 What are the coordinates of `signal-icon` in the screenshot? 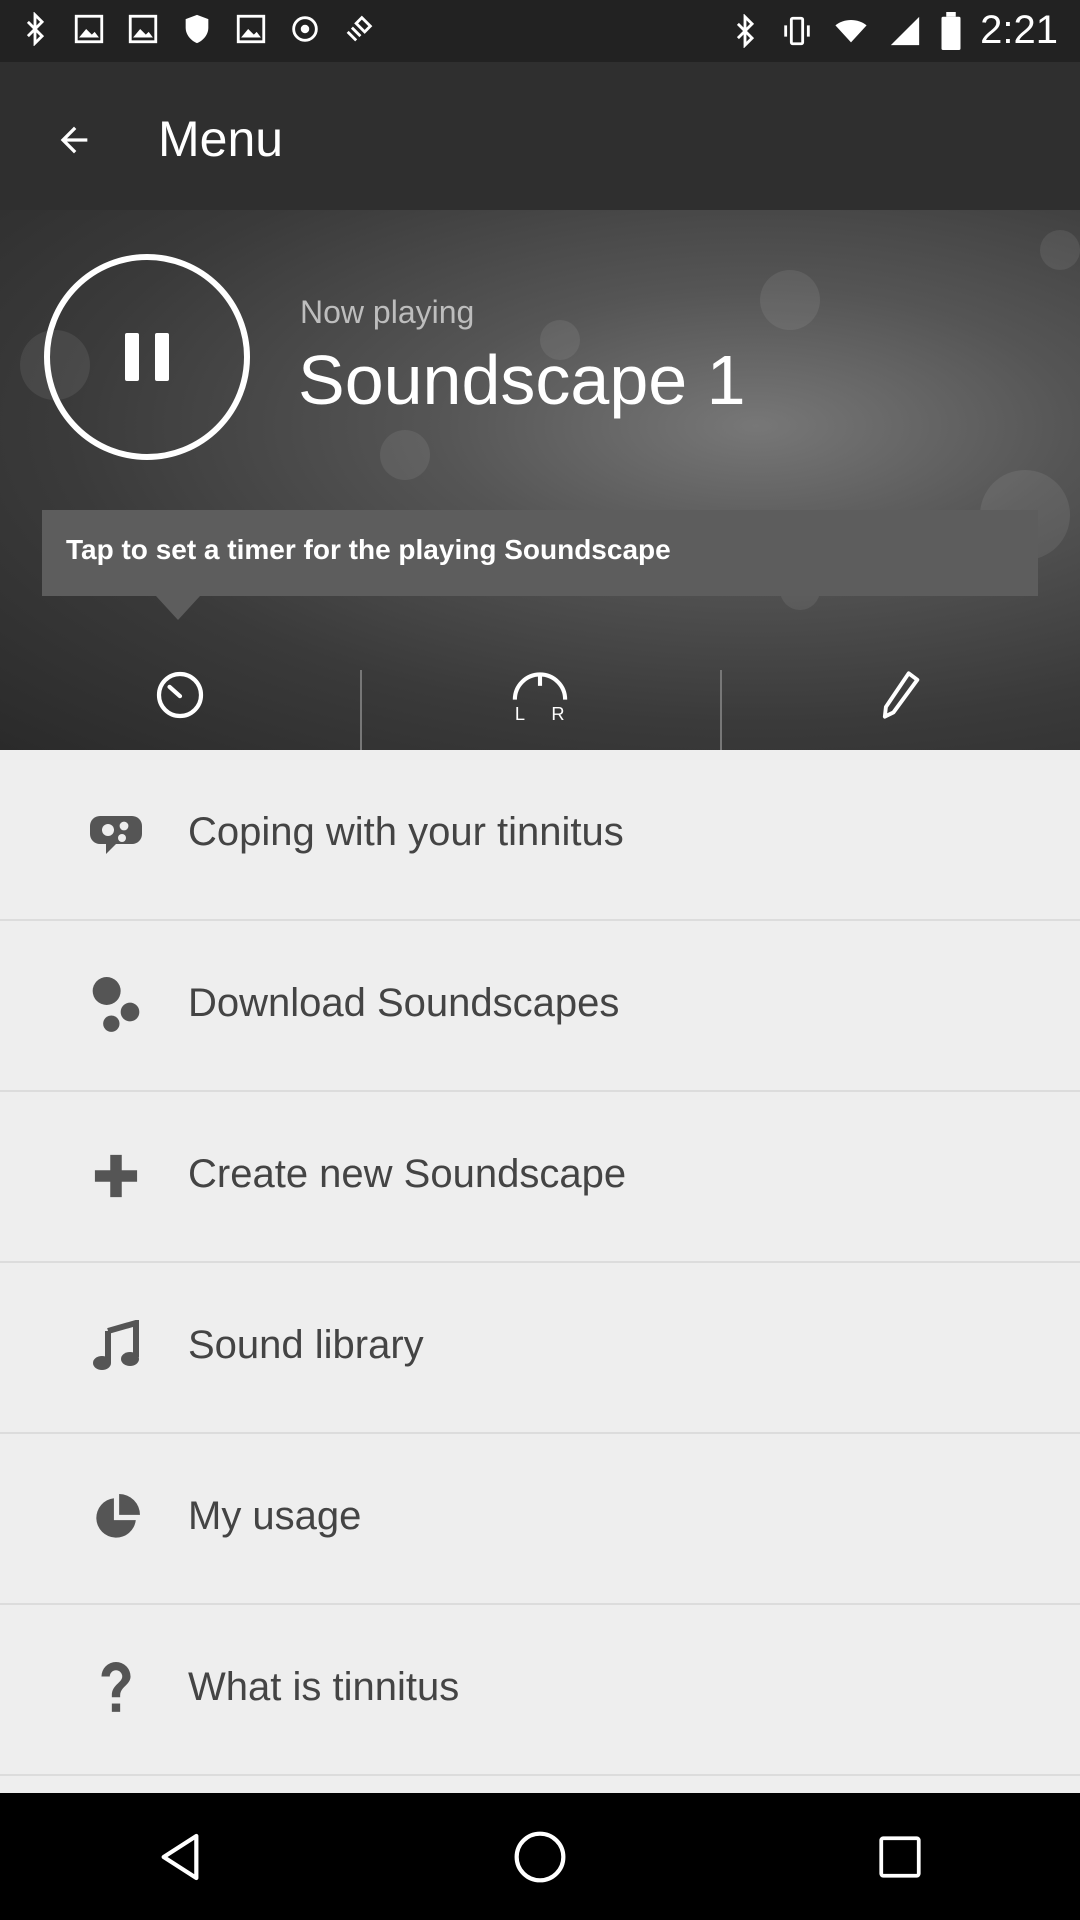 It's located at (905, 30).